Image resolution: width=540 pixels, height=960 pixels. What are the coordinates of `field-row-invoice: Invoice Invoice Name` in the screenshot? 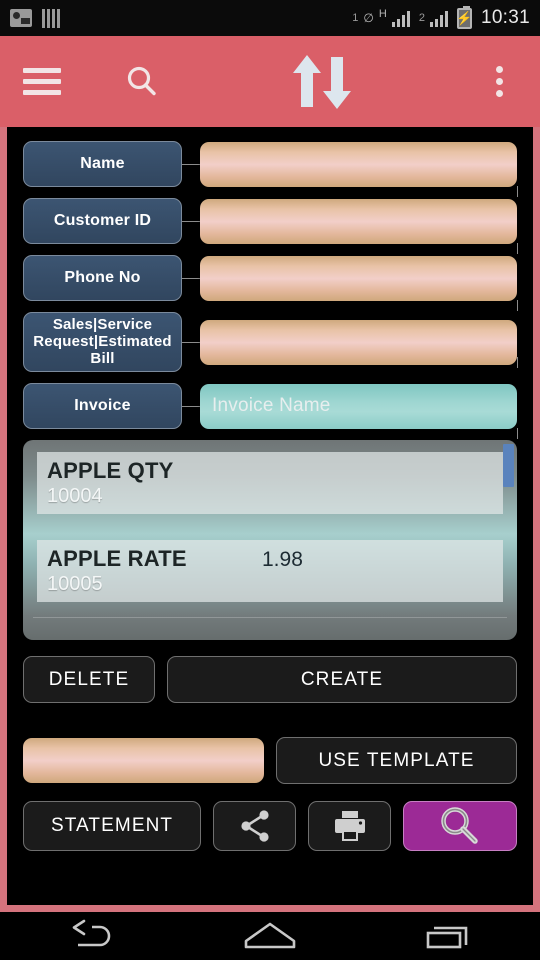 It's located at (270, 411).